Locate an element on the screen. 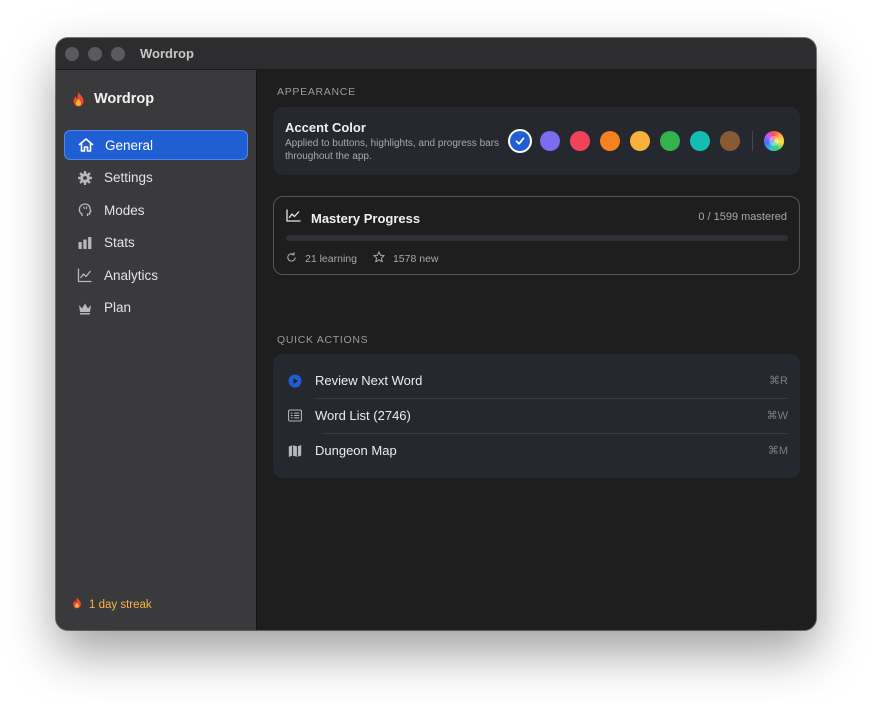 This screenshot has height=704, width=872. mastery-count: 0 / 1599 mastered is located at coordinates (742, 217).